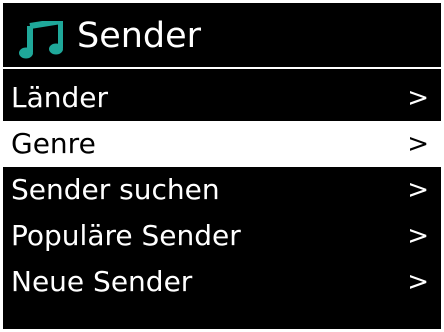  Describe the element at coordinates (60, 97) in the screenshot. I see `menu-item-label: Länder` at that location.